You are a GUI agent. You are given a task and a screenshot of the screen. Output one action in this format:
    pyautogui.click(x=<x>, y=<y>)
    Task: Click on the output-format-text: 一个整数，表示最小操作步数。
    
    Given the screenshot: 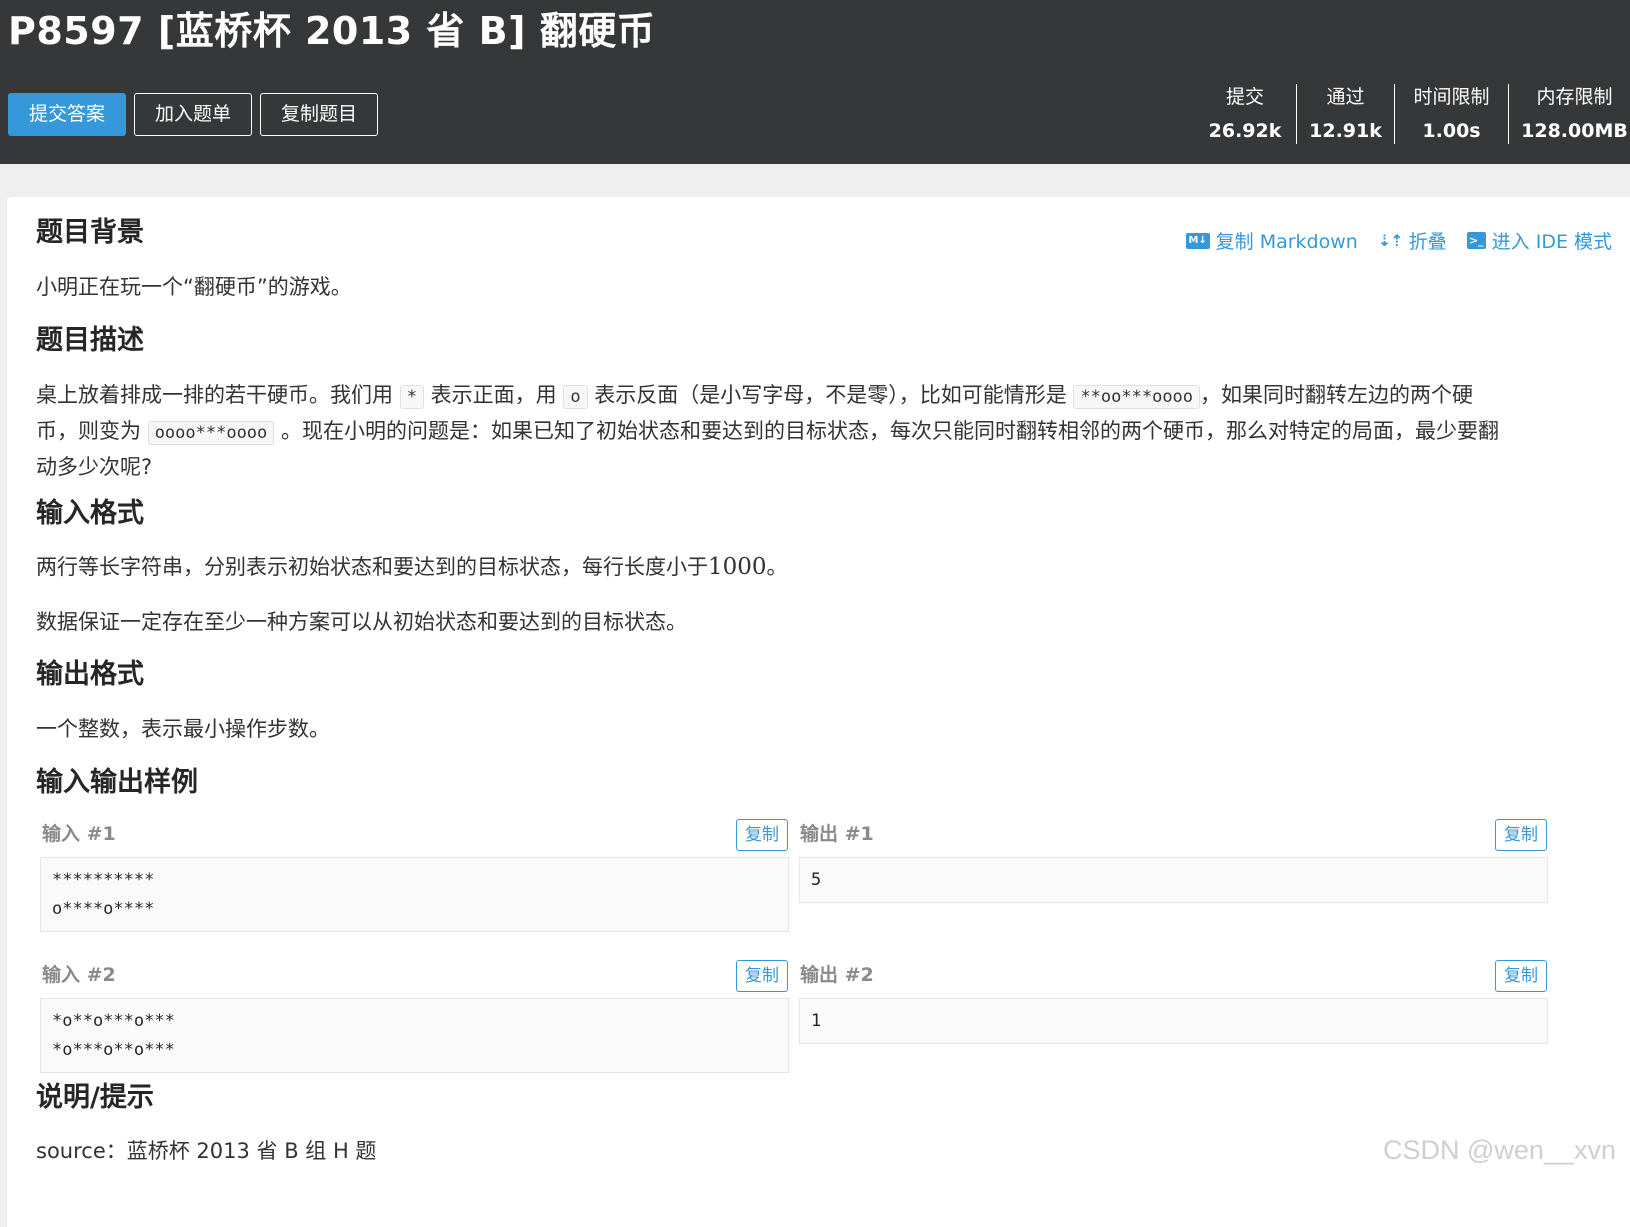 What is the action you would take?
    pyautogui.click(x=183, y=729)
    